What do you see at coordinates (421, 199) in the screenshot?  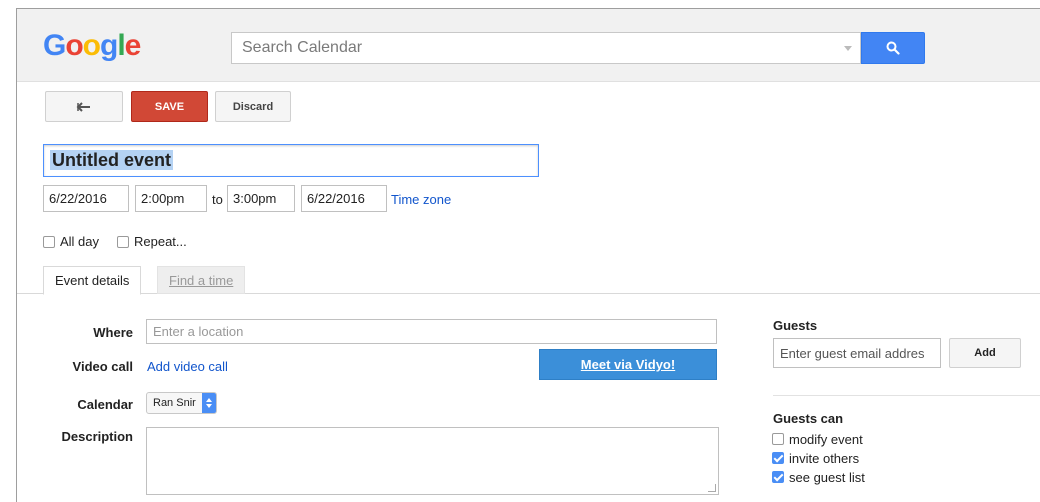 I see `time-zone-link: Time zone` at bounding box center [421, 199].